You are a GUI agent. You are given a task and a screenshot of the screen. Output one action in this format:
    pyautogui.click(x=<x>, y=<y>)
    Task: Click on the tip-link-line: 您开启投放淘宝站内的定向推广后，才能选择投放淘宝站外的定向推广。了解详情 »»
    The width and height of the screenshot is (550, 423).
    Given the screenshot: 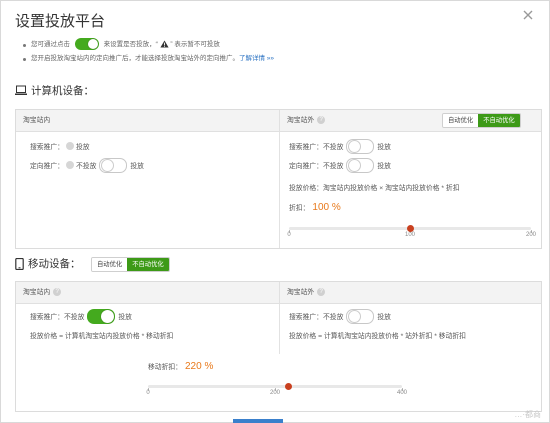 What is the action you would take?
    pyautogui.click(x=148, y=59)
    